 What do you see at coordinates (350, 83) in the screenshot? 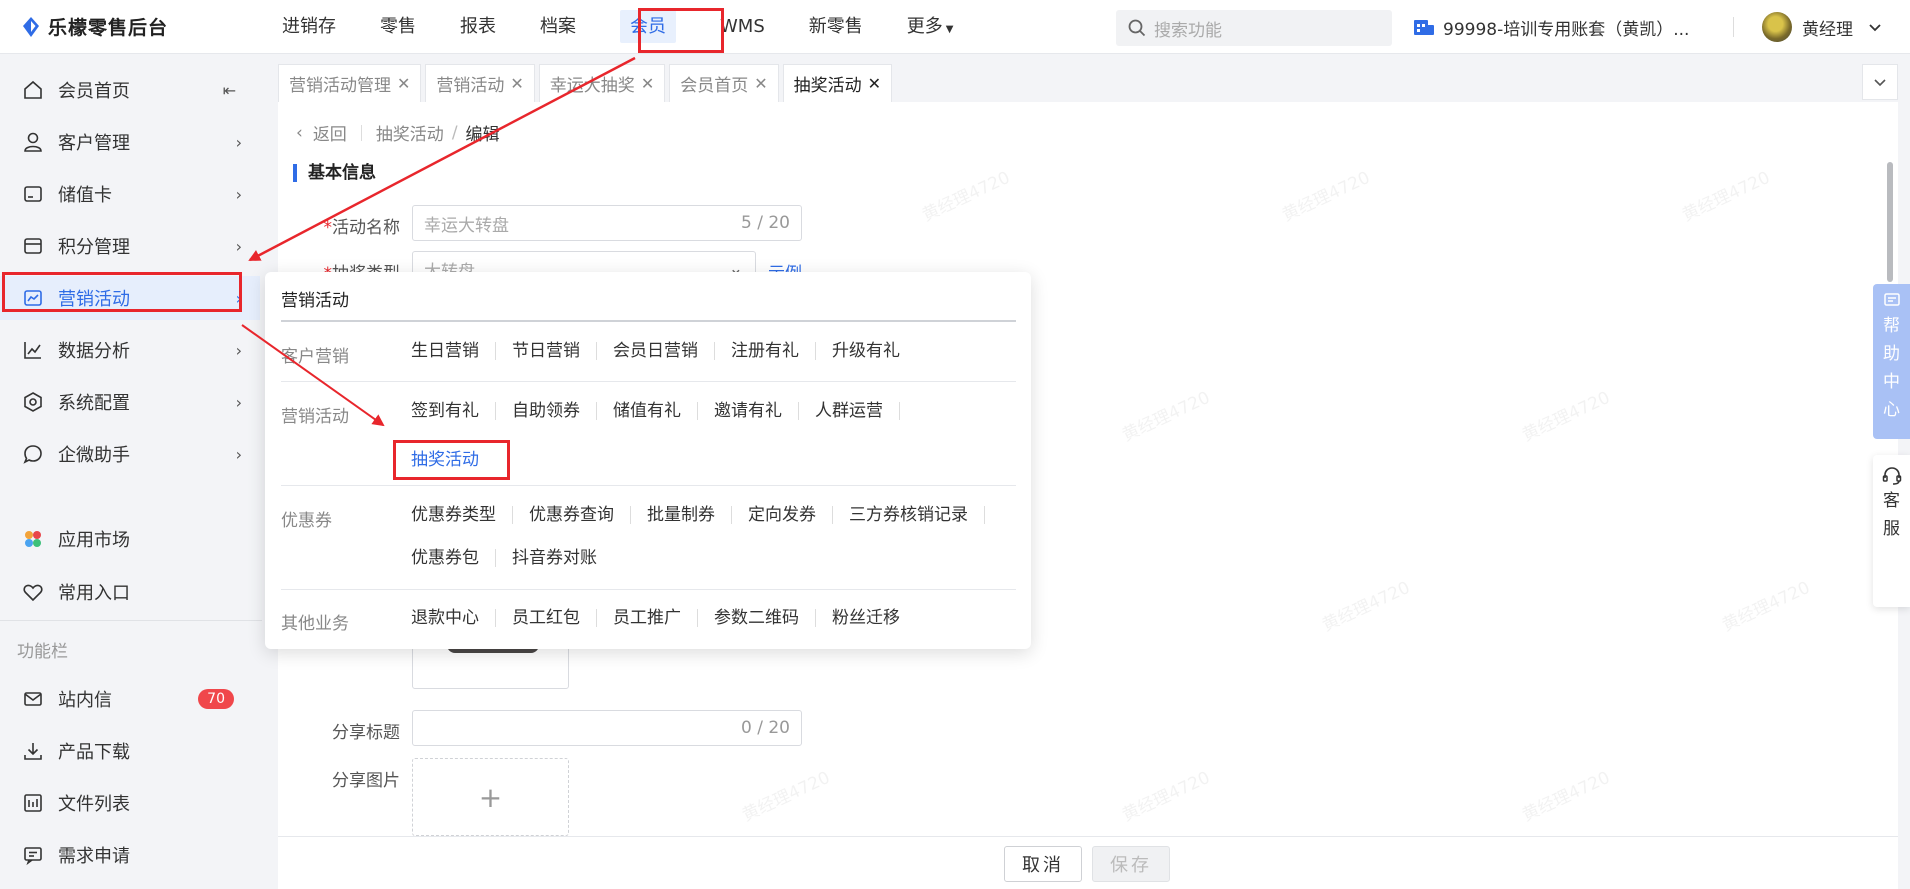
I see `tab-marketing-management: 营销活动管理 ✕` at bounding box center [350, 83].